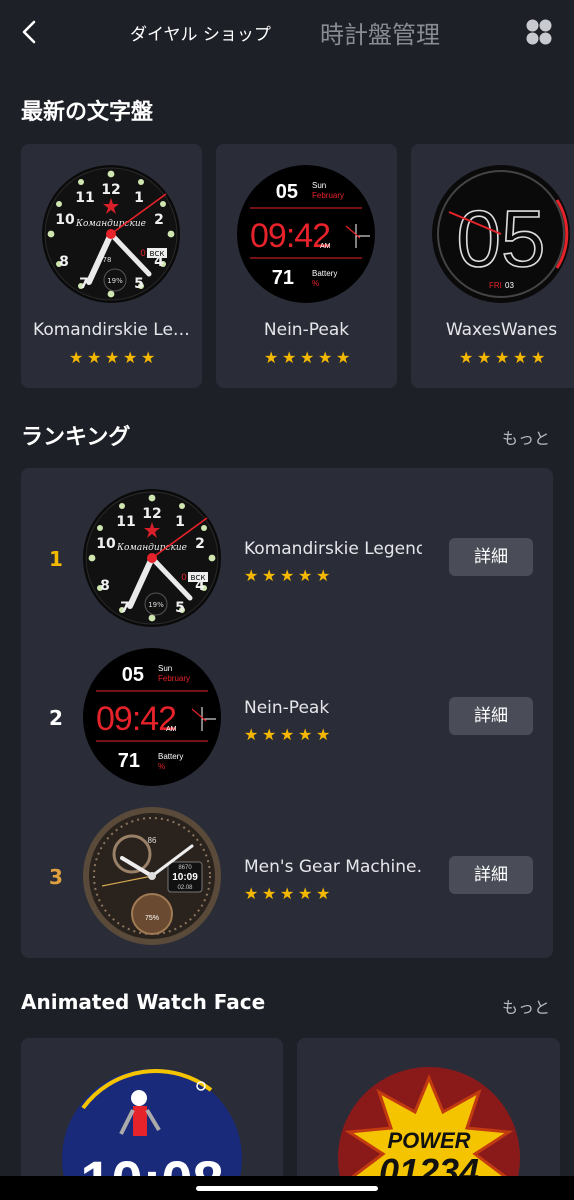 This screenshot has height=1200, width=574. What do you see at coordinates (319, 185) in the screenshot?
I see `svg-text: Sun` at bounding box center [319, 185].